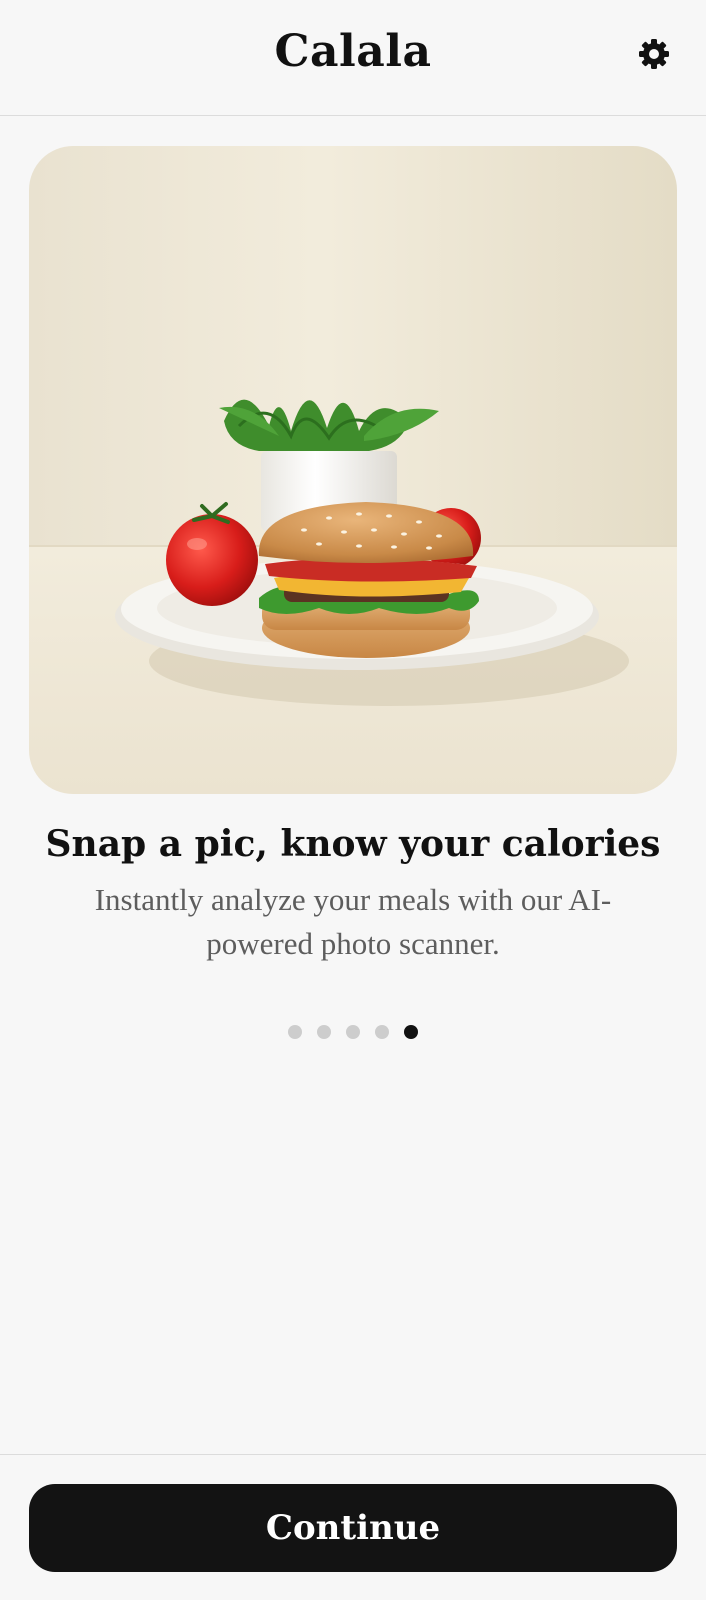 The image size is (706, 1600). I want to click on app-title: Calala, so click(353, 51).